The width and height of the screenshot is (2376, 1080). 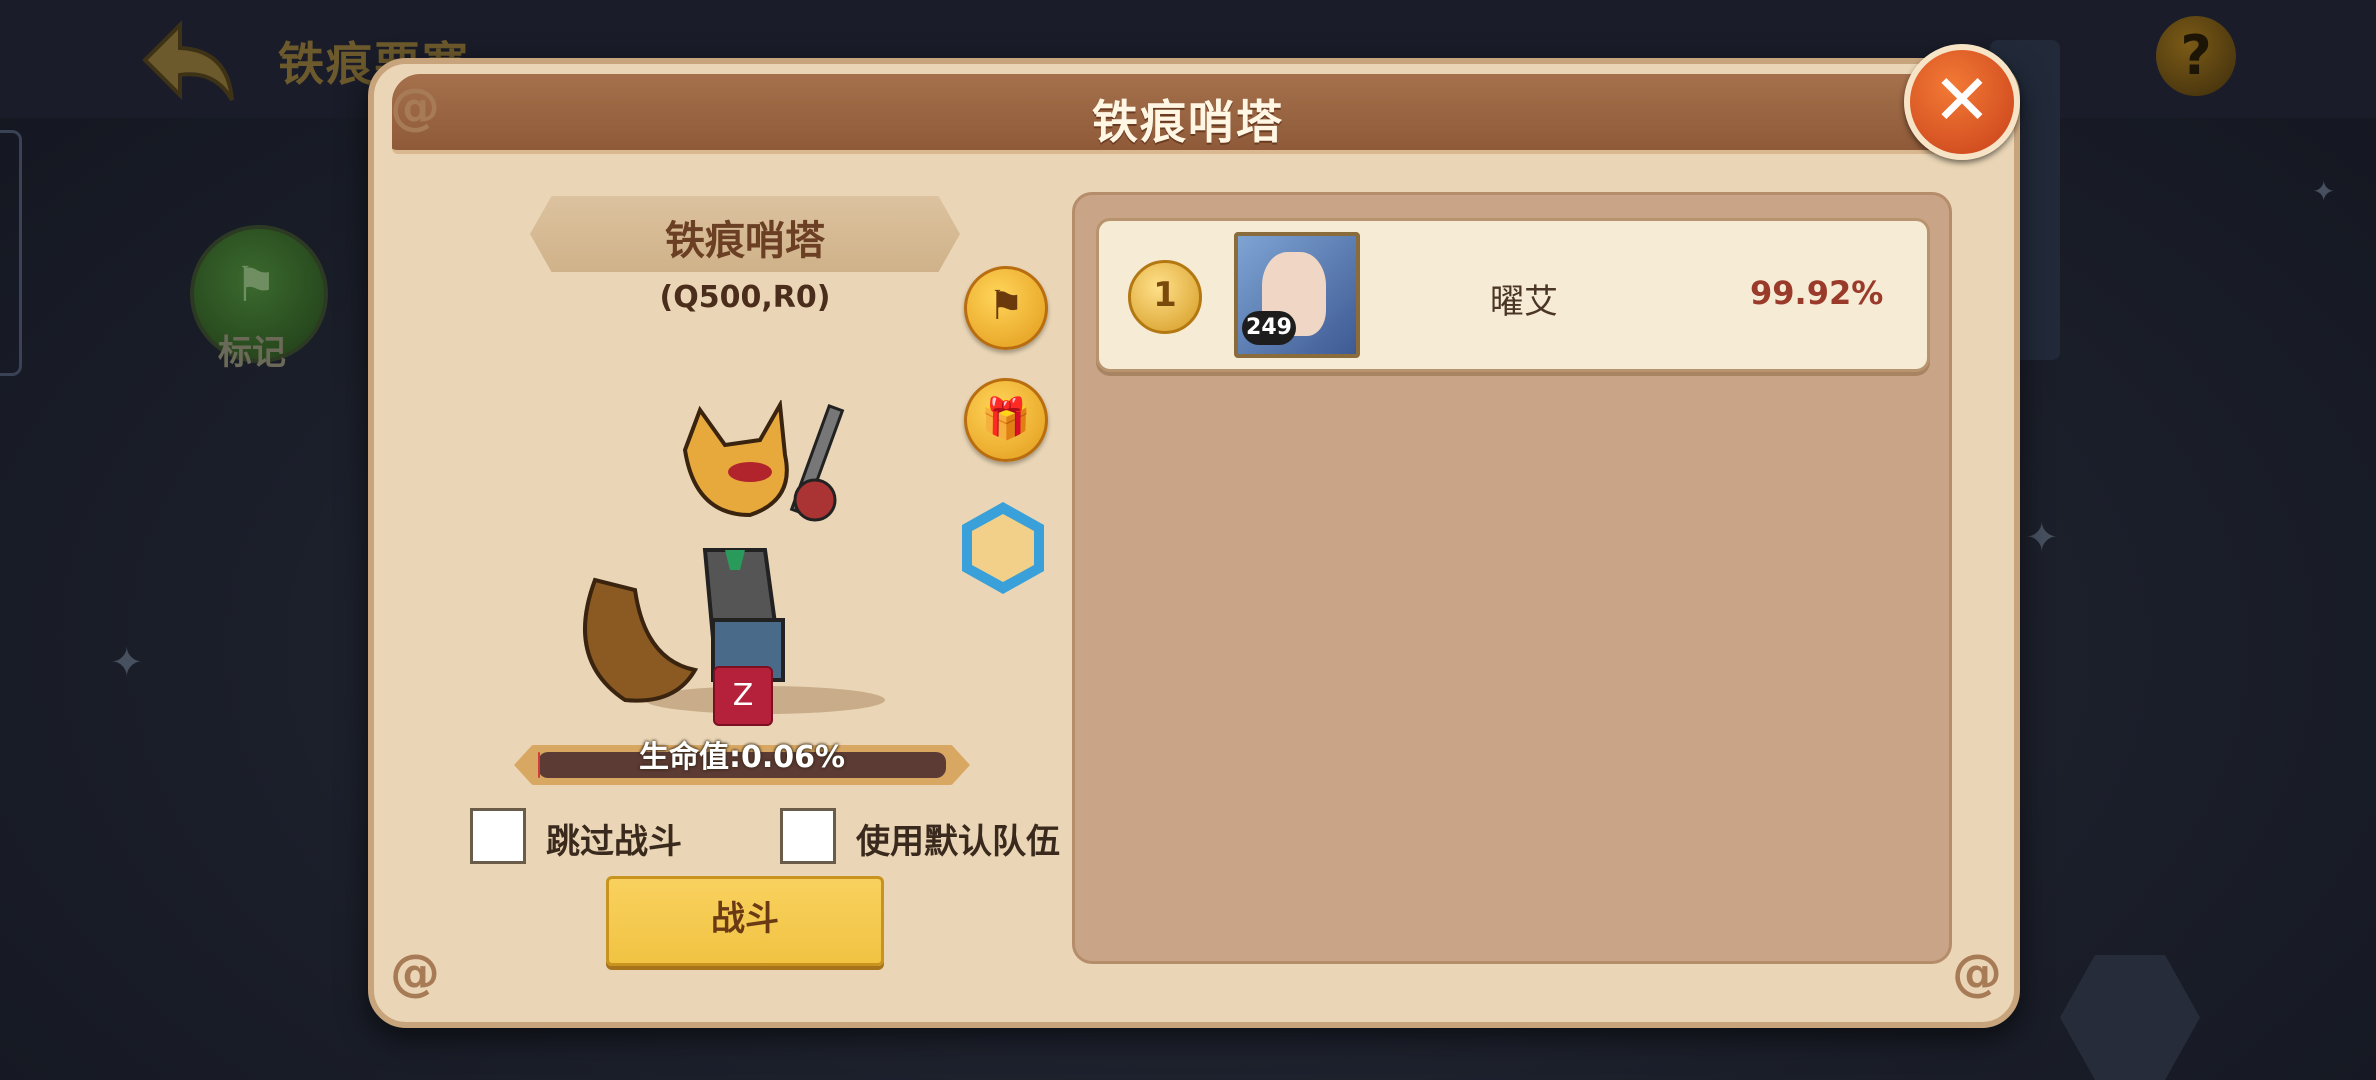 I want to click on skip-battle-checkbox, so click(x=498, y=836).